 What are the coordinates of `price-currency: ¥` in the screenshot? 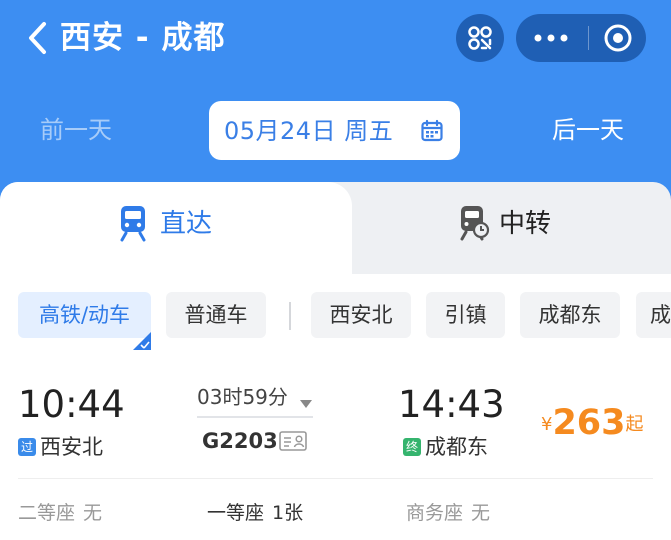 It's located at (547, 424).